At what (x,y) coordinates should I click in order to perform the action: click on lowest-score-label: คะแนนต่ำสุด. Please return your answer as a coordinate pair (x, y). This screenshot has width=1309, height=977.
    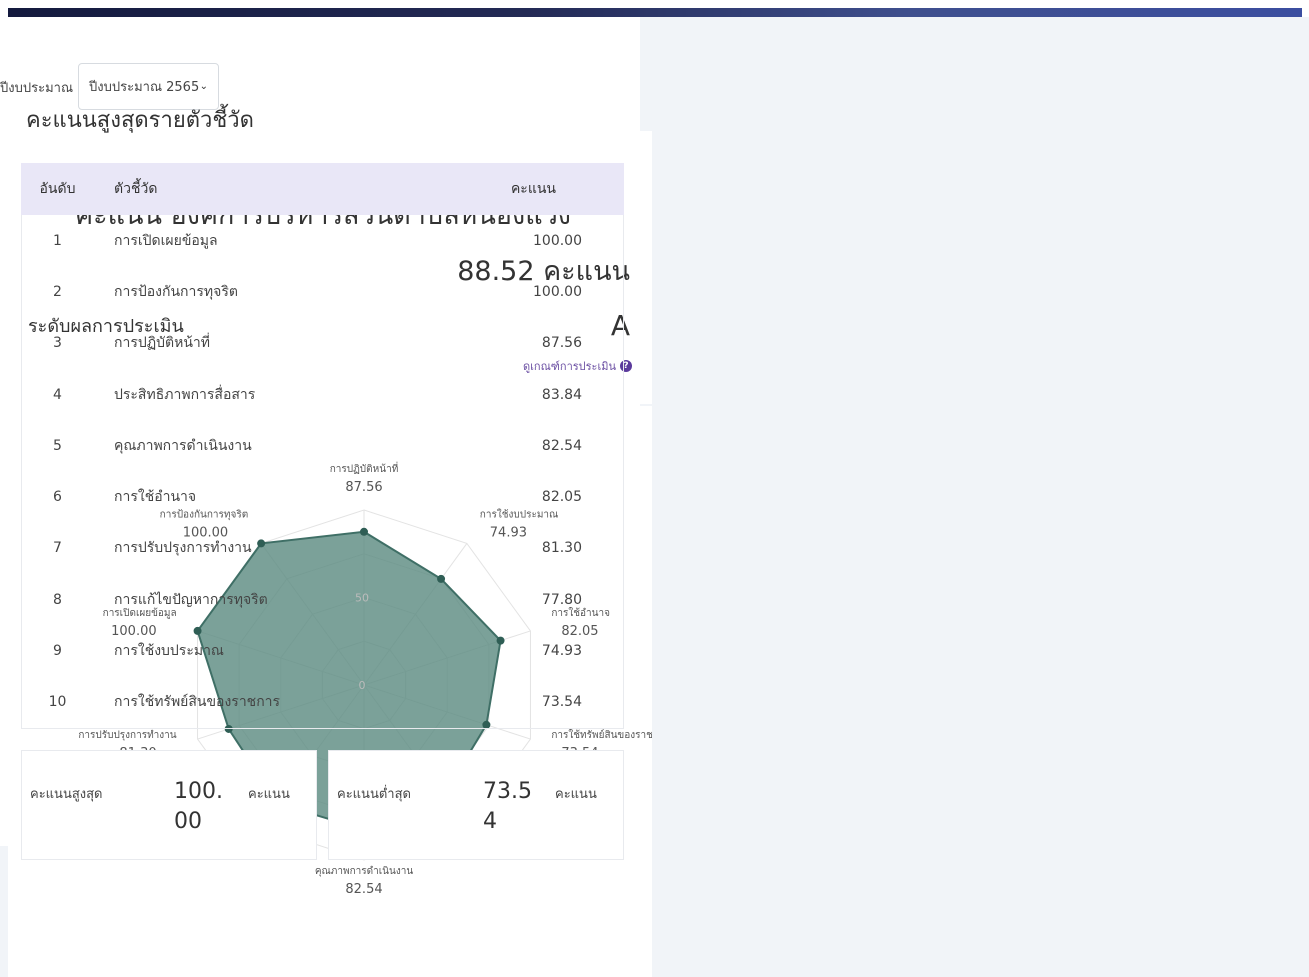
    Looking at the image, I should click on (374, 794).